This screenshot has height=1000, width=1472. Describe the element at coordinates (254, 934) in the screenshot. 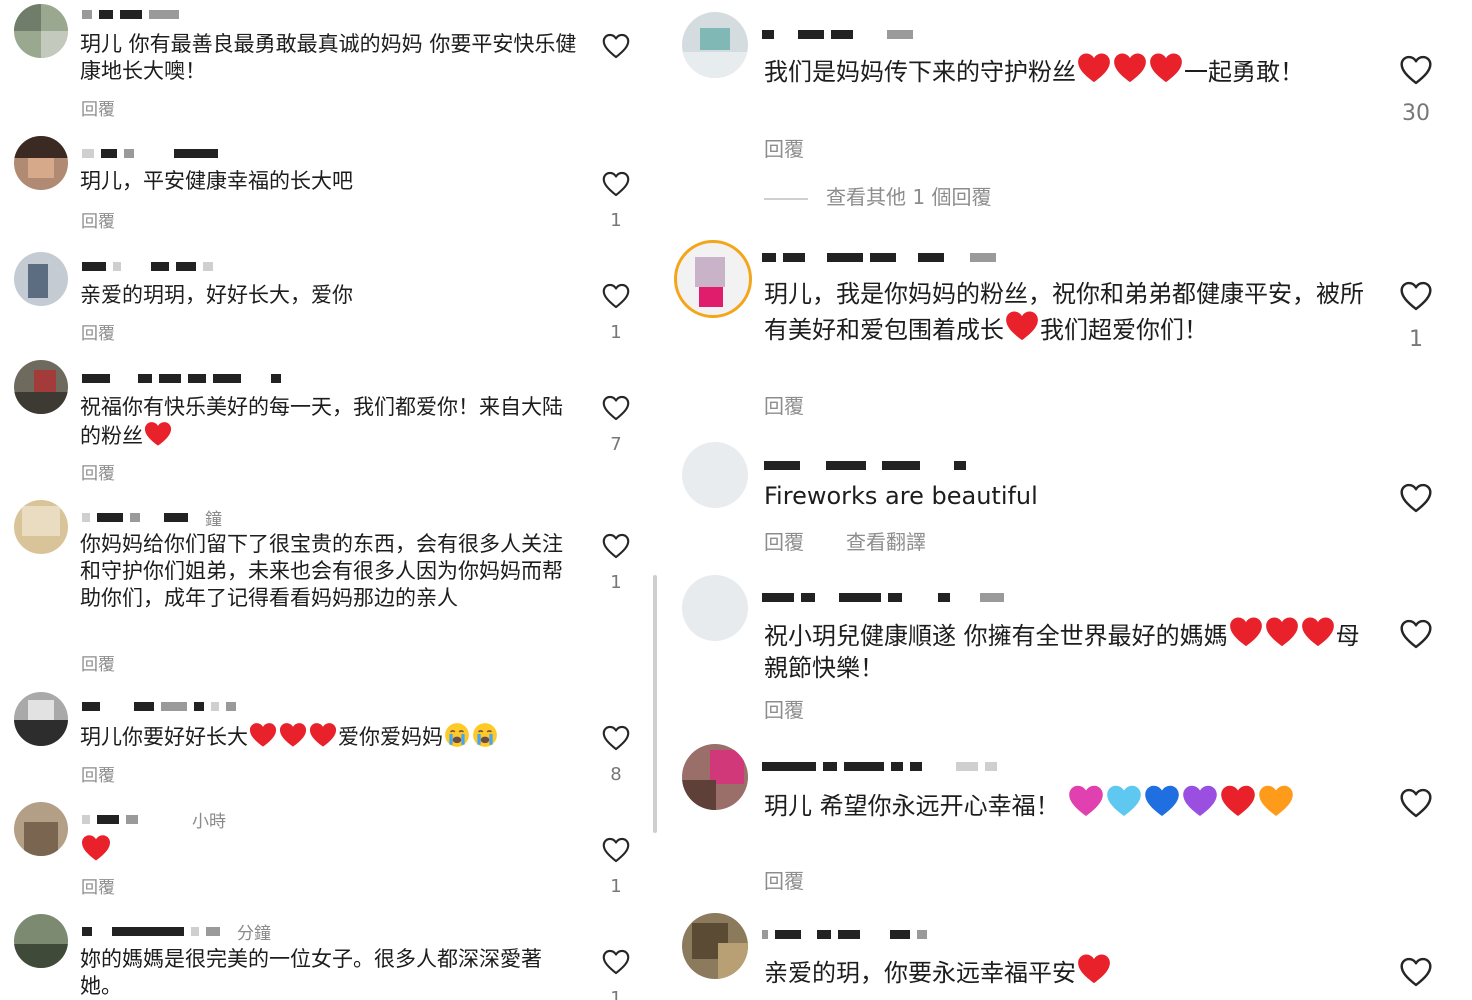

I see `timestamp: 分鐘` at that location.